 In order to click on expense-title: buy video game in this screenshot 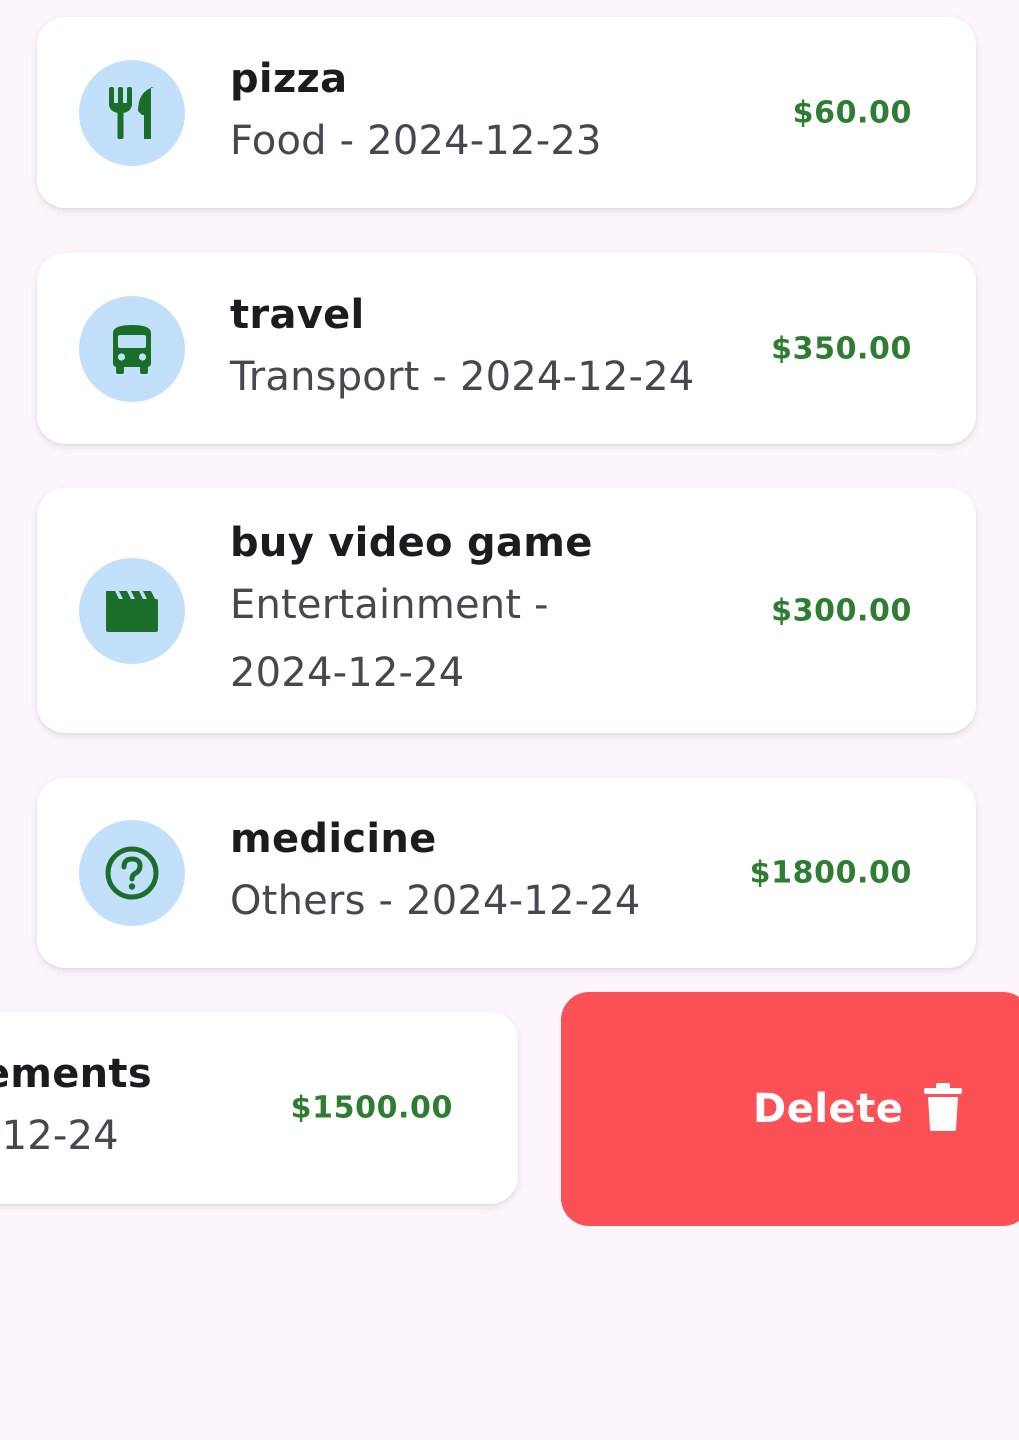, I will do `click(411, 542)`.